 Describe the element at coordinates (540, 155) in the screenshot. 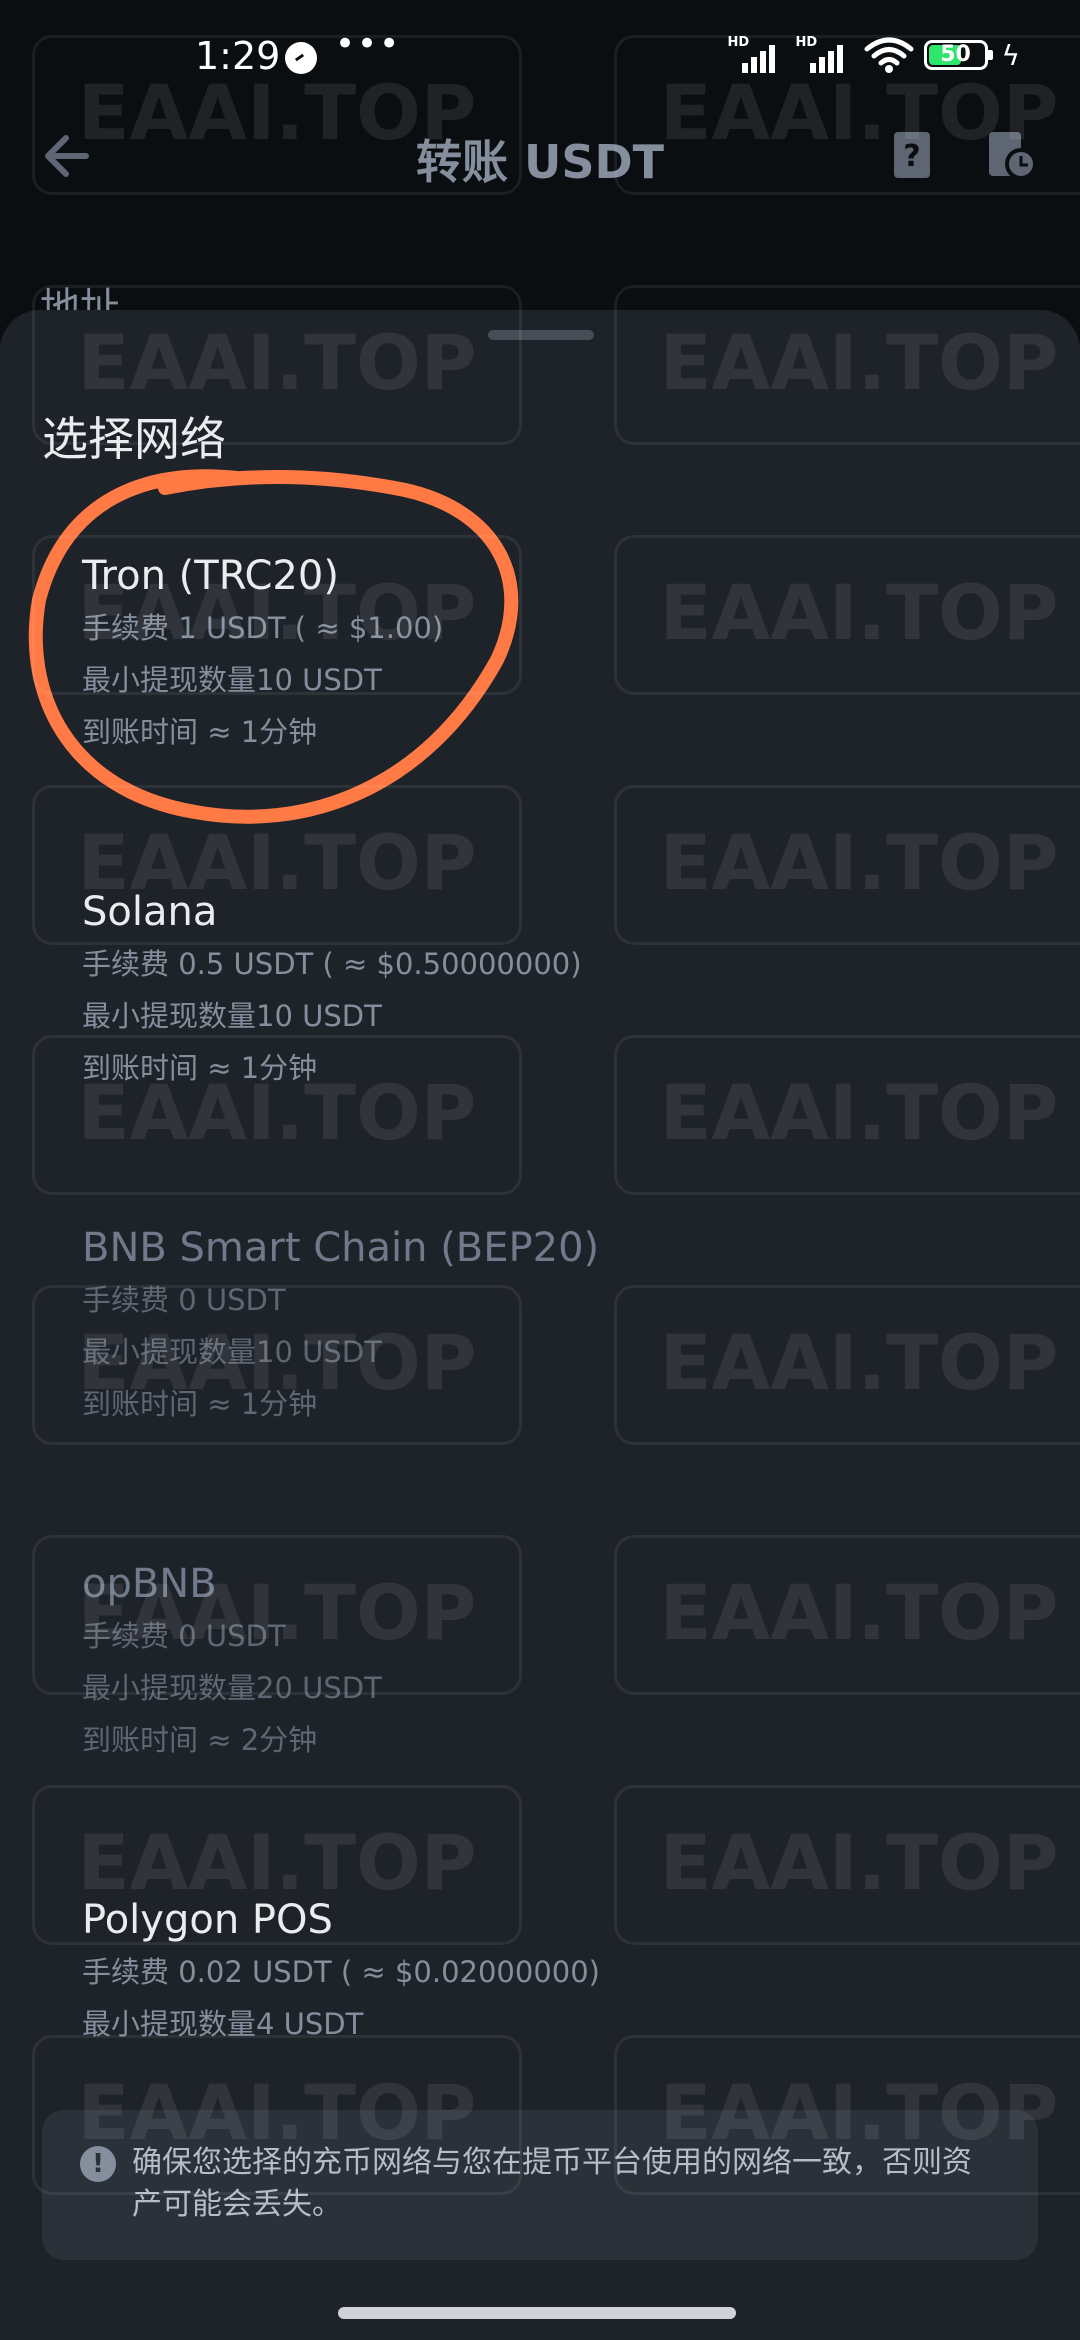

I see `top-bar: 转账 USDT ?` at that location.